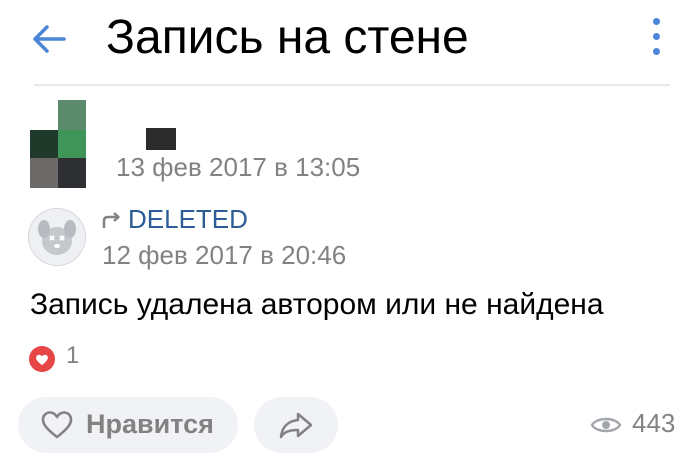 Image resolution: width=700 pixels, height=473 pixels. I want to click on more-vertical-icon, so click(656, 21).